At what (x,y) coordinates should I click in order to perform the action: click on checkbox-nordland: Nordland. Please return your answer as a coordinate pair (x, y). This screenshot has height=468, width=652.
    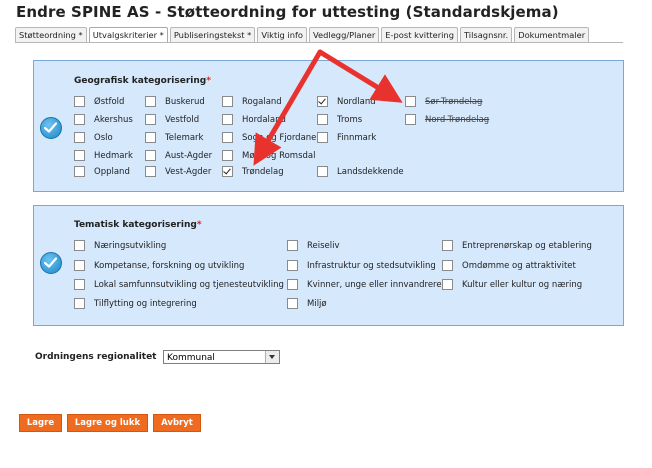
    Looking at the image, I should click on (346, 101).